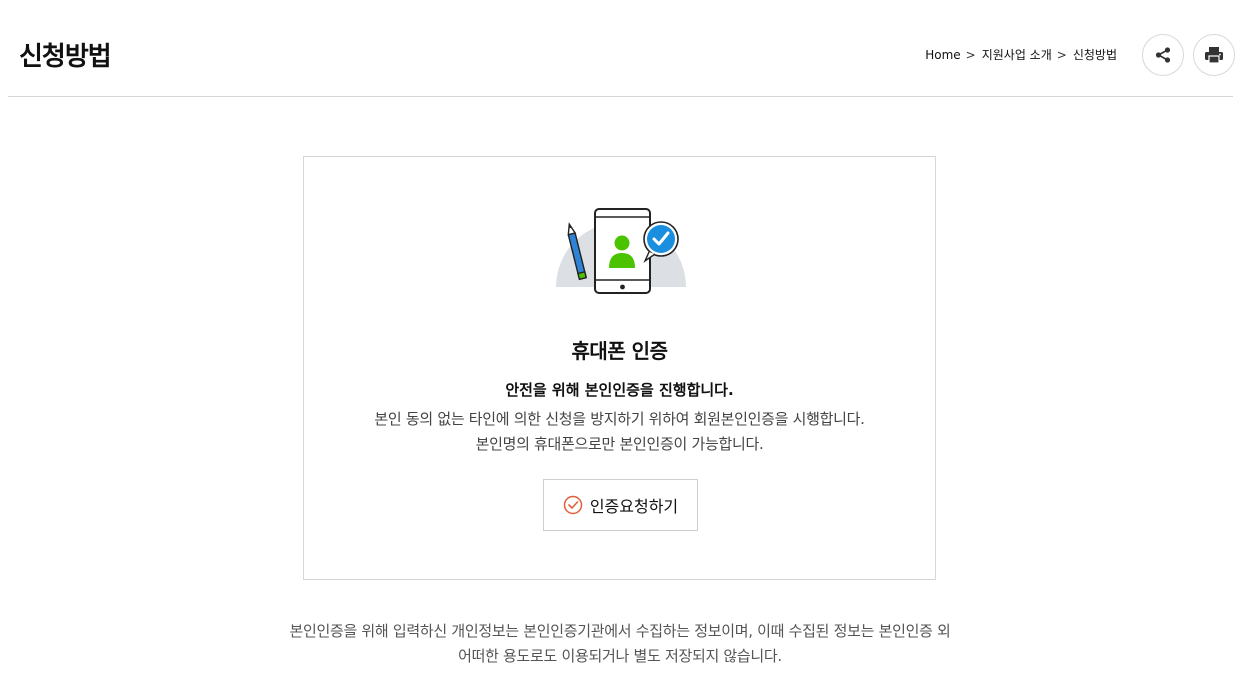 Image resolution: width=1253 pixels, height=696 pixels. Describe the element at coordinates (634, 506) in the screenshot. I see `request-verification-label: 인증요청하기` at that location.